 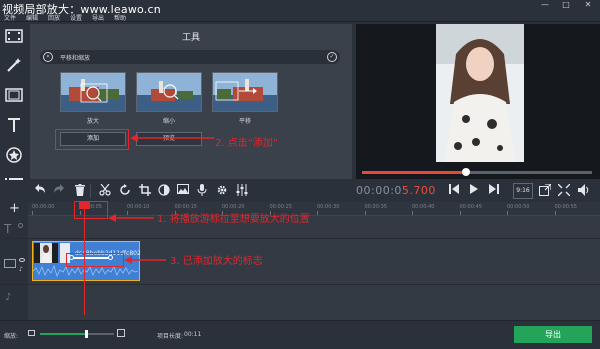 I want to click on fullscreen-icon, so click(x=564, y=190).